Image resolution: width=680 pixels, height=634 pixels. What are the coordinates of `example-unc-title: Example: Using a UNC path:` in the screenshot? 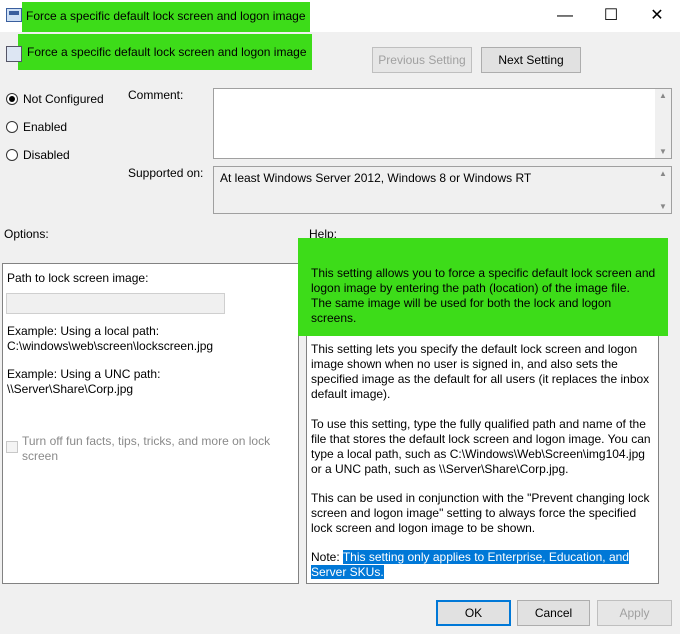 It's located at (84, 374).